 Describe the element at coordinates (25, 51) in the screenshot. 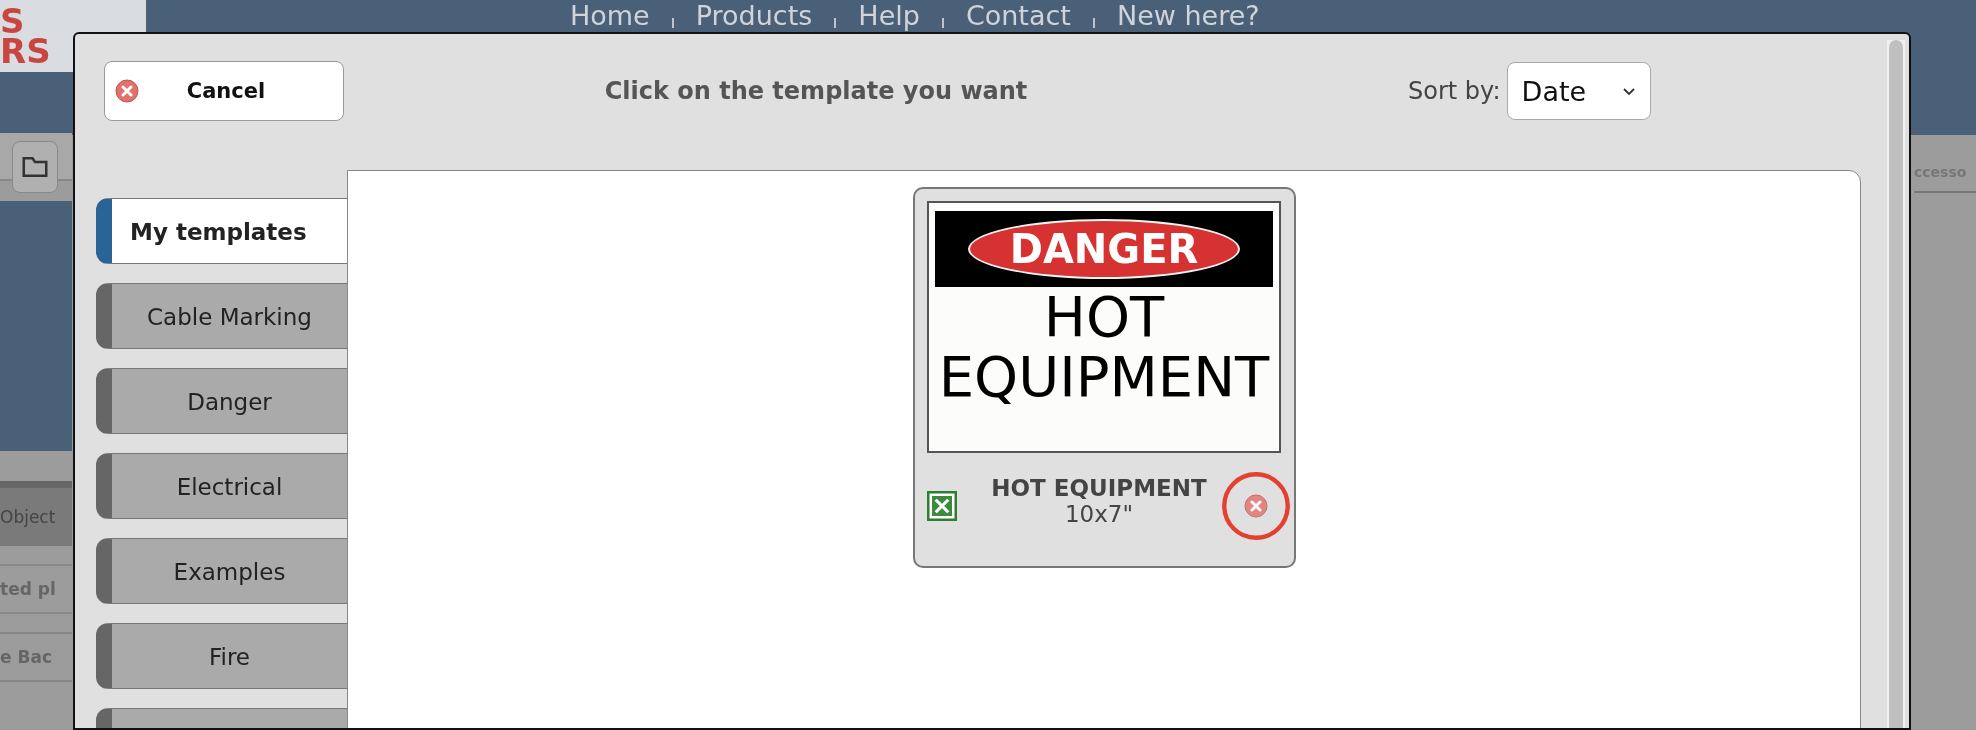

I see `logo-text: RS` at that location.